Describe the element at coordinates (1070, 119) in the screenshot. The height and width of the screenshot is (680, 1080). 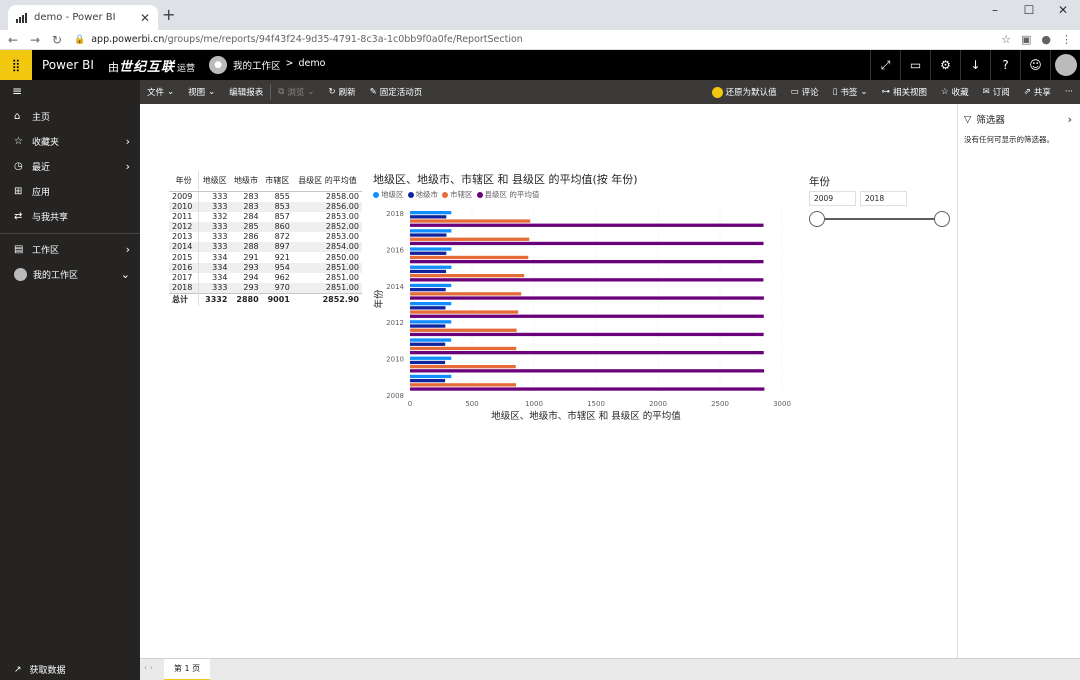
I see `chevron-right-icon: ›` at that location.